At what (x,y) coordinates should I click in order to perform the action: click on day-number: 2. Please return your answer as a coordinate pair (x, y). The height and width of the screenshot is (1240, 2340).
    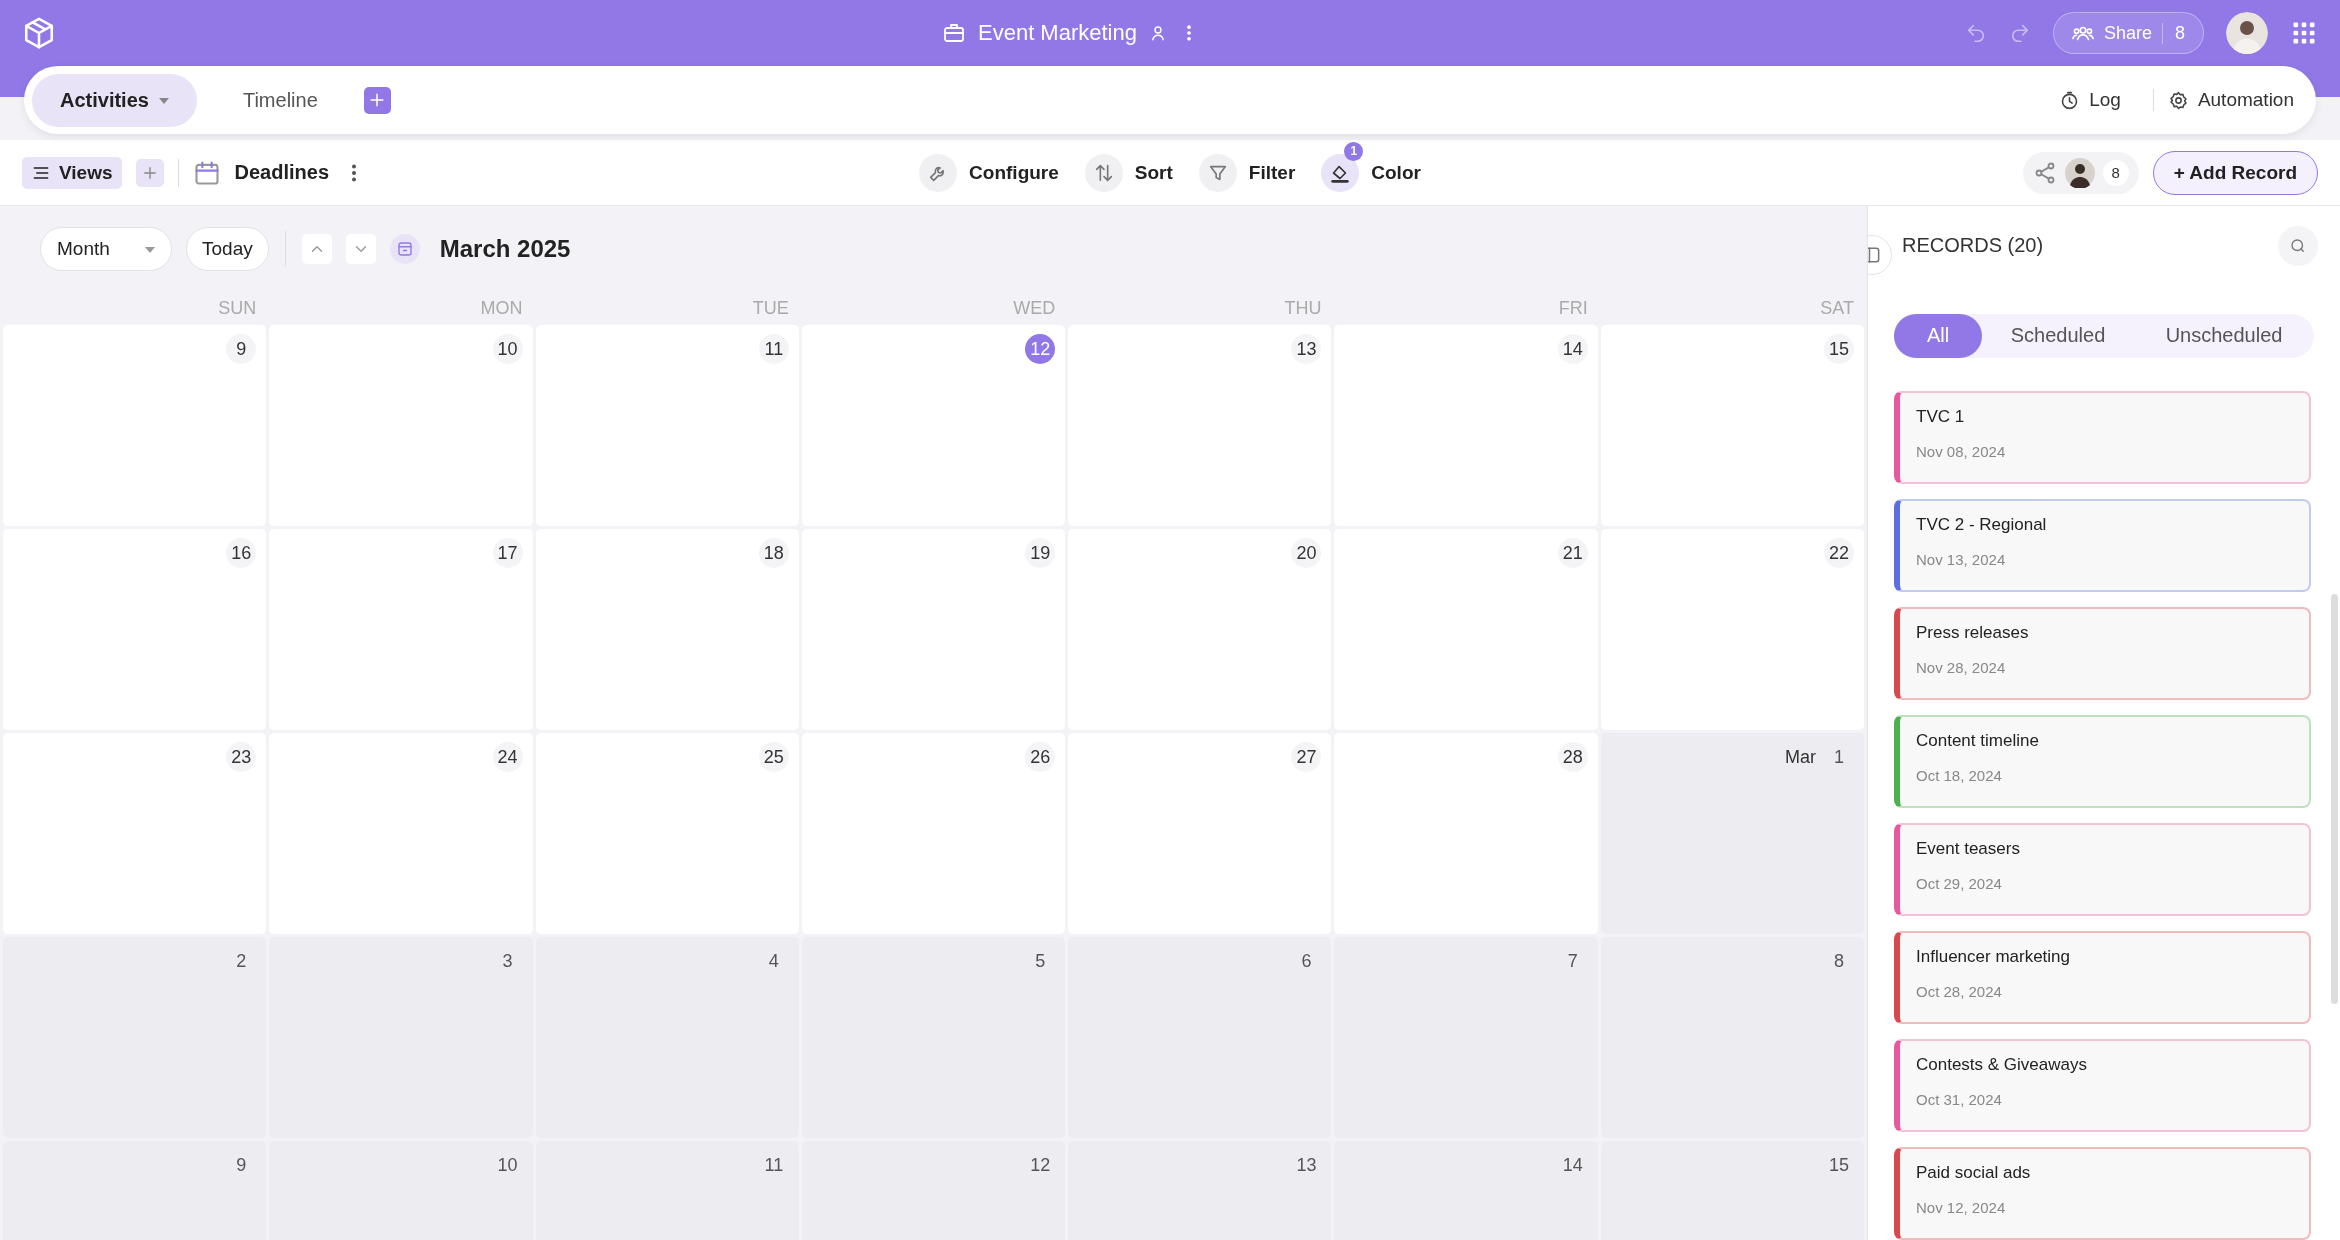
    Looking at the image, I should click on (241, 961).